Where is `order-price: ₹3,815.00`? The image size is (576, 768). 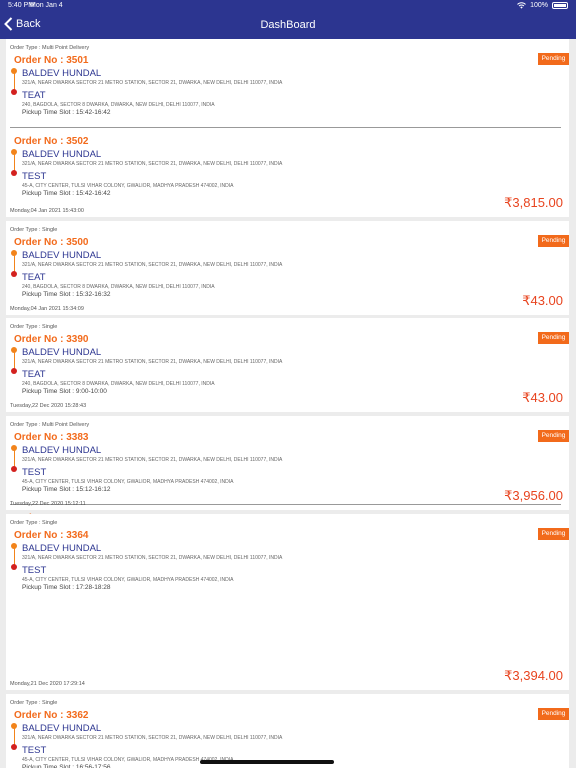 order-price: ₹3,815.00 is located at coordinates (533, 202).